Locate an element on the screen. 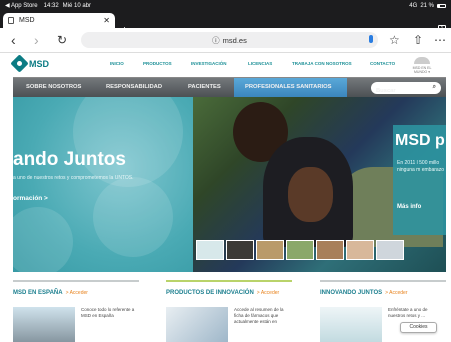 The image size is (451, 342). hero-title: ando Juntos is located at coordinates (69, 159).